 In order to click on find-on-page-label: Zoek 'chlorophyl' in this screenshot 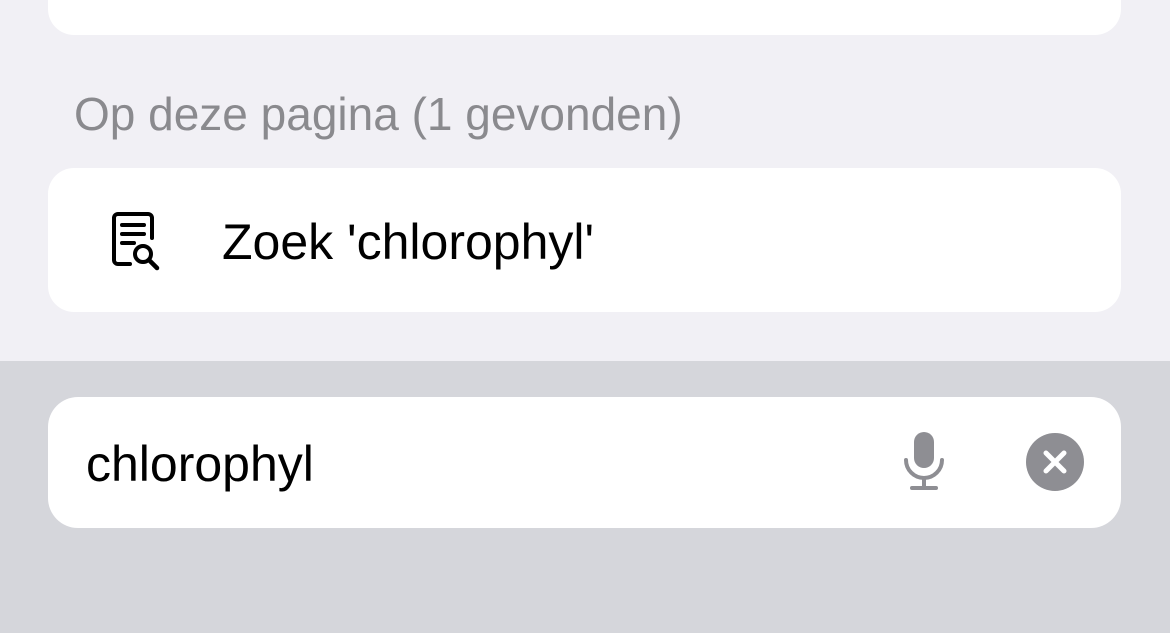, I will do `click(408, 242)`.